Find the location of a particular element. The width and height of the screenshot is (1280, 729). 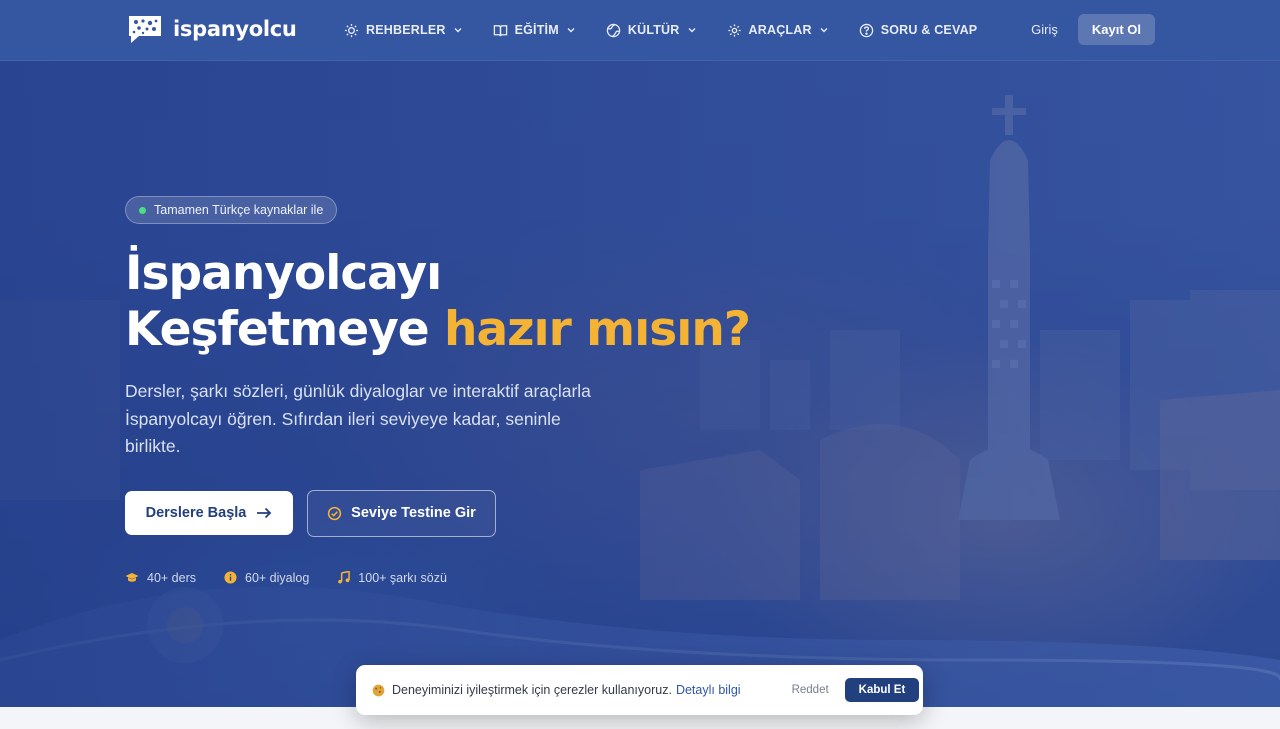

nav-item-egitim: EĞİTİM is located at coordinates (534, 30).